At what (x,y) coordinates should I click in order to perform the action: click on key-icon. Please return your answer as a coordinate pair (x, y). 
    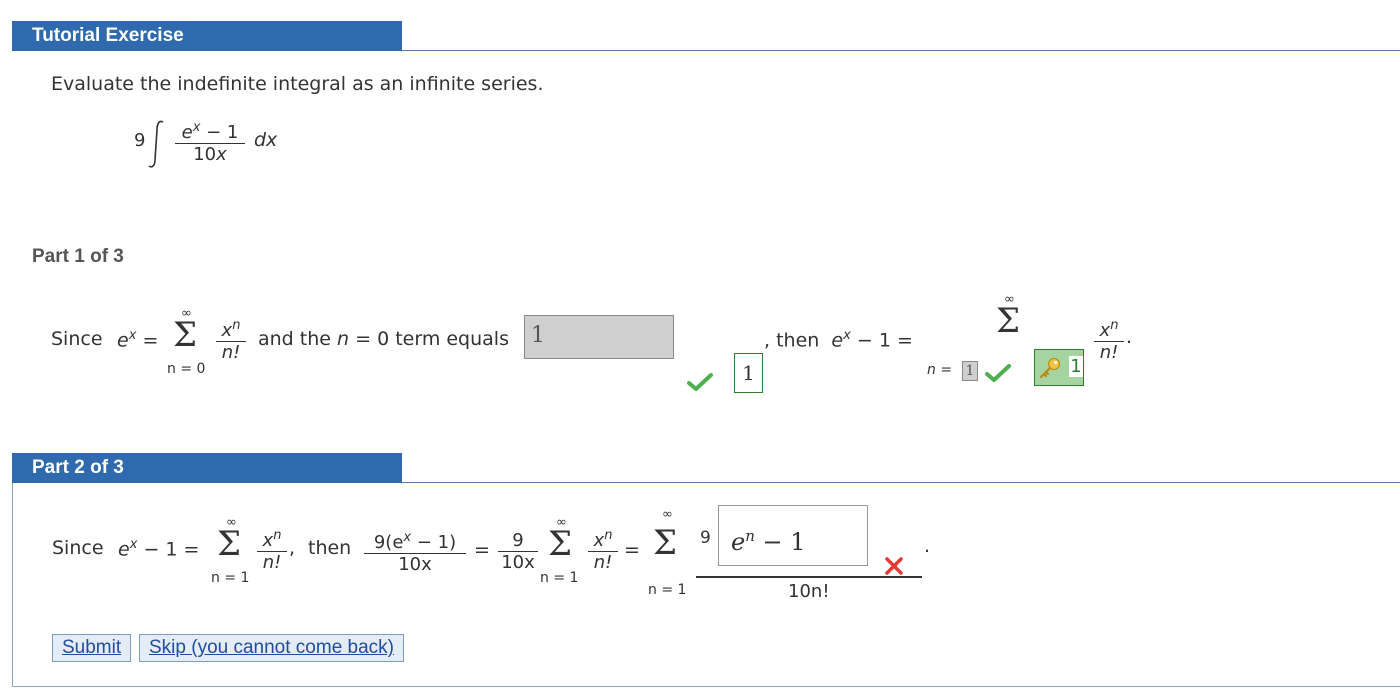
    Looking at the image, I should click on (1049, 368).